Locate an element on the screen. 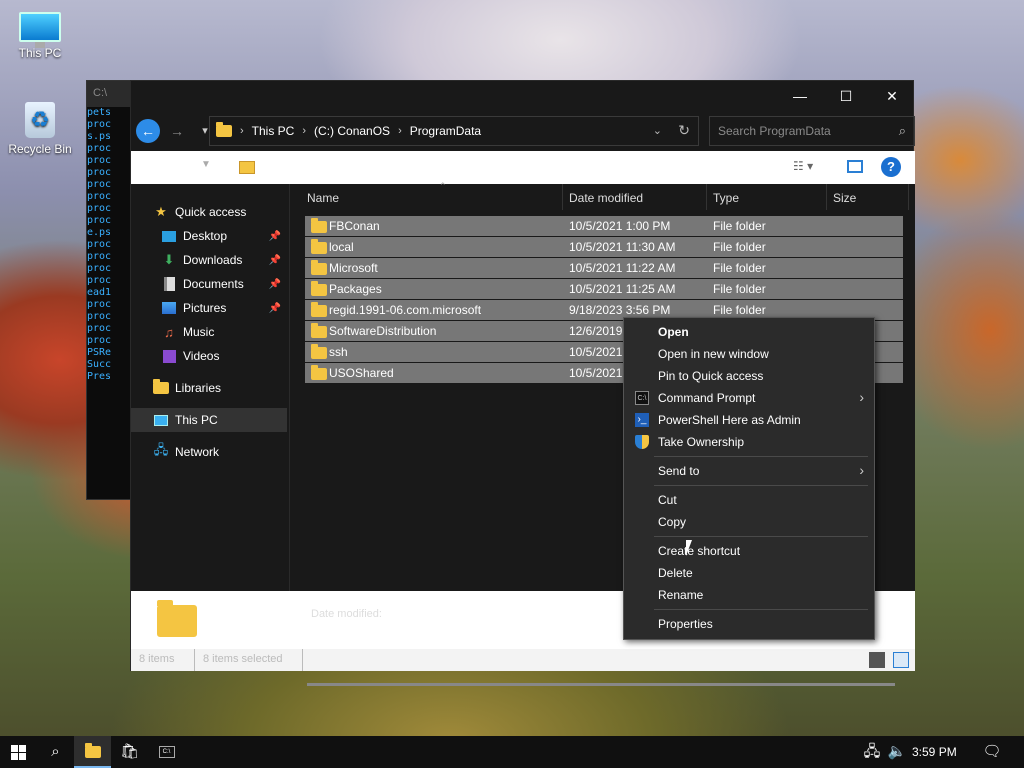  submenu-arrow-icon: › is located at coordinates (861, 470).